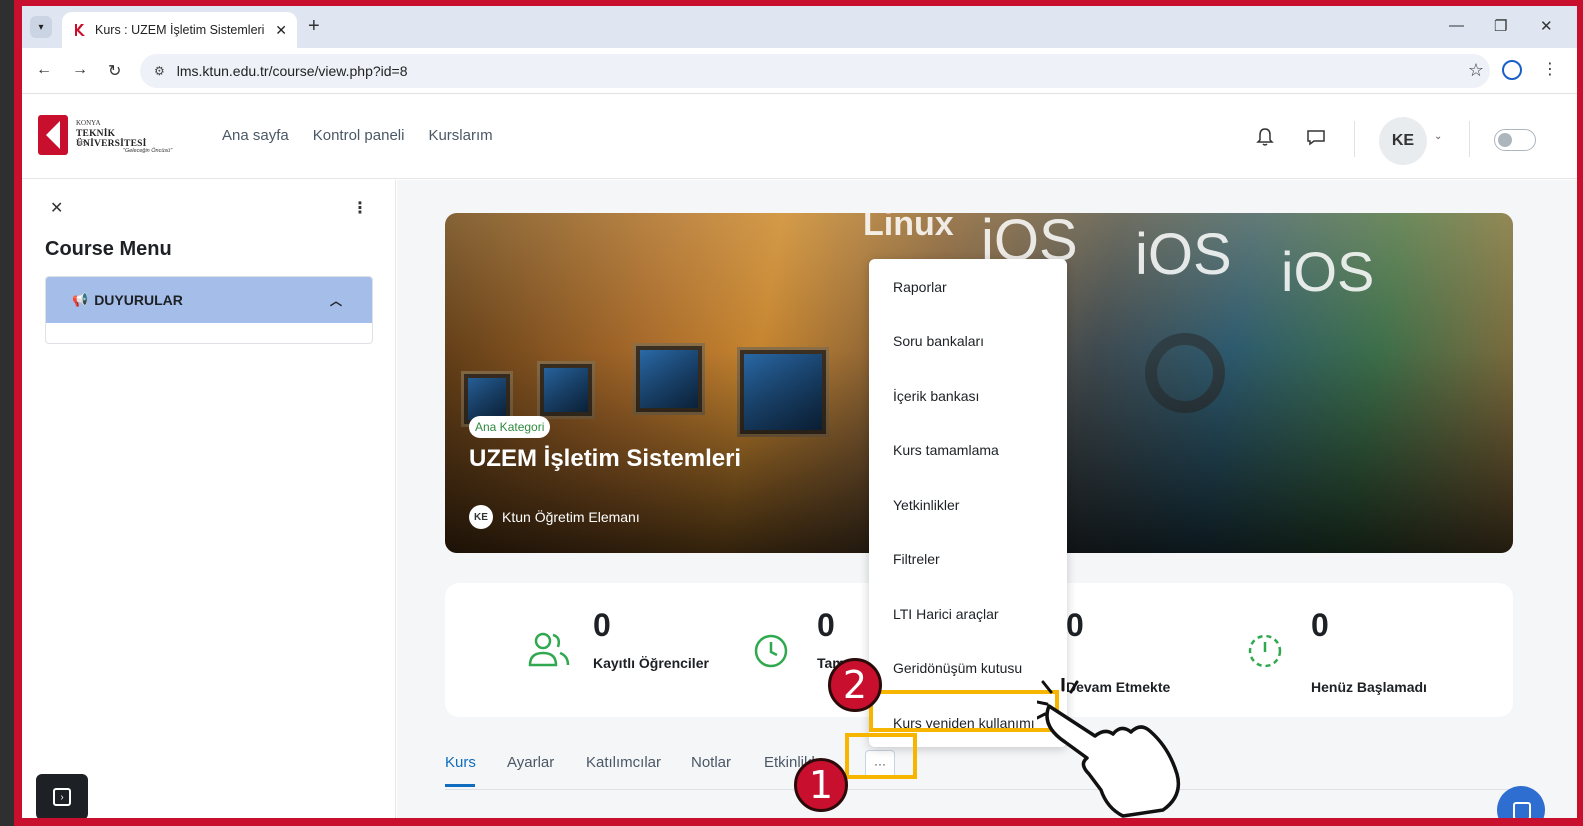 The height and width of the screenshot is (826, 1583). I want to click on logo-slogan: "Geleceğin Öncüsü", so click(148, 151).